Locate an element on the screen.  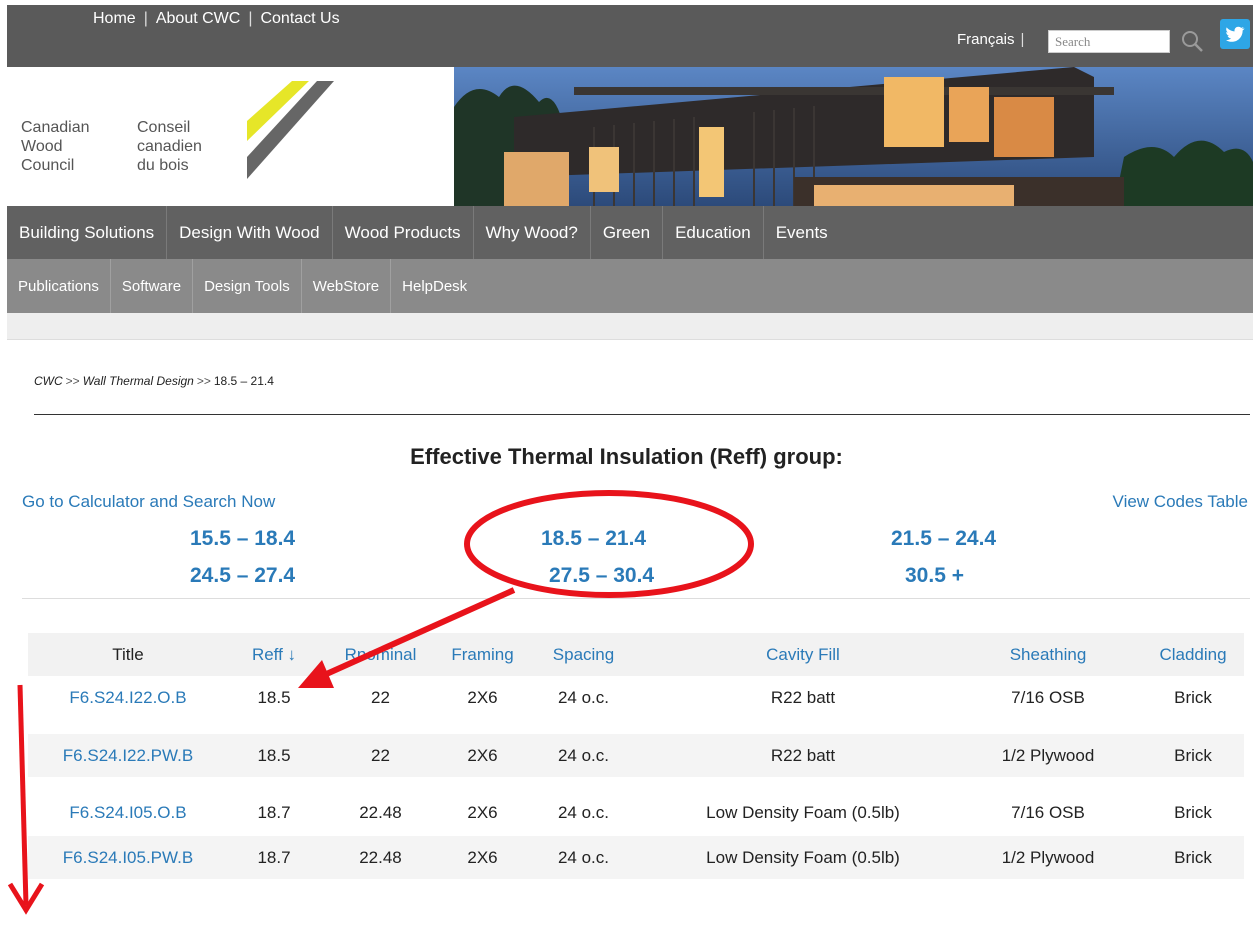
nav-spacer-strip is located at coordinates (630, 326).